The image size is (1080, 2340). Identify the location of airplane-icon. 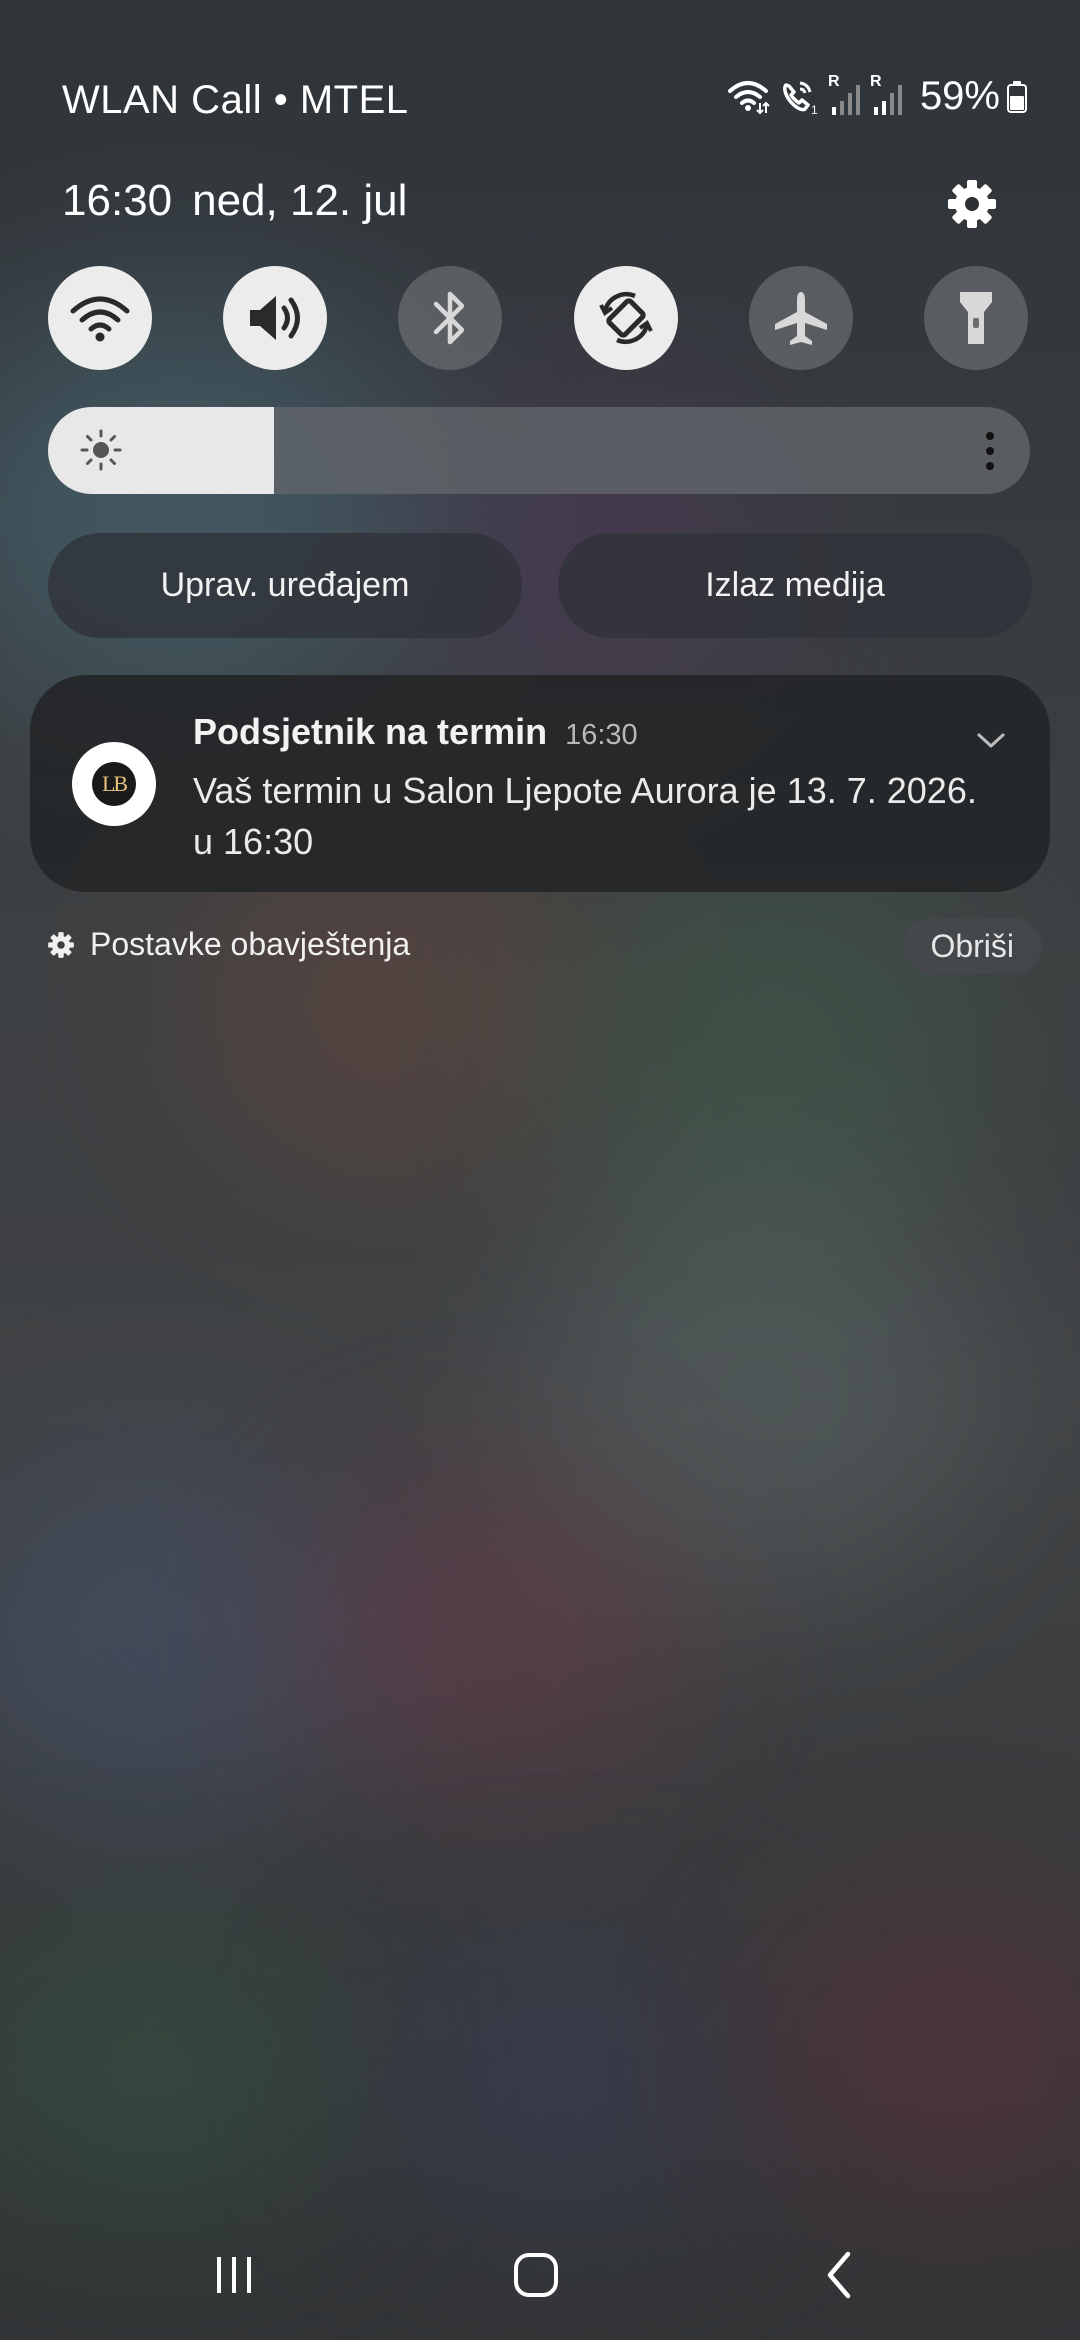
(800, 318).